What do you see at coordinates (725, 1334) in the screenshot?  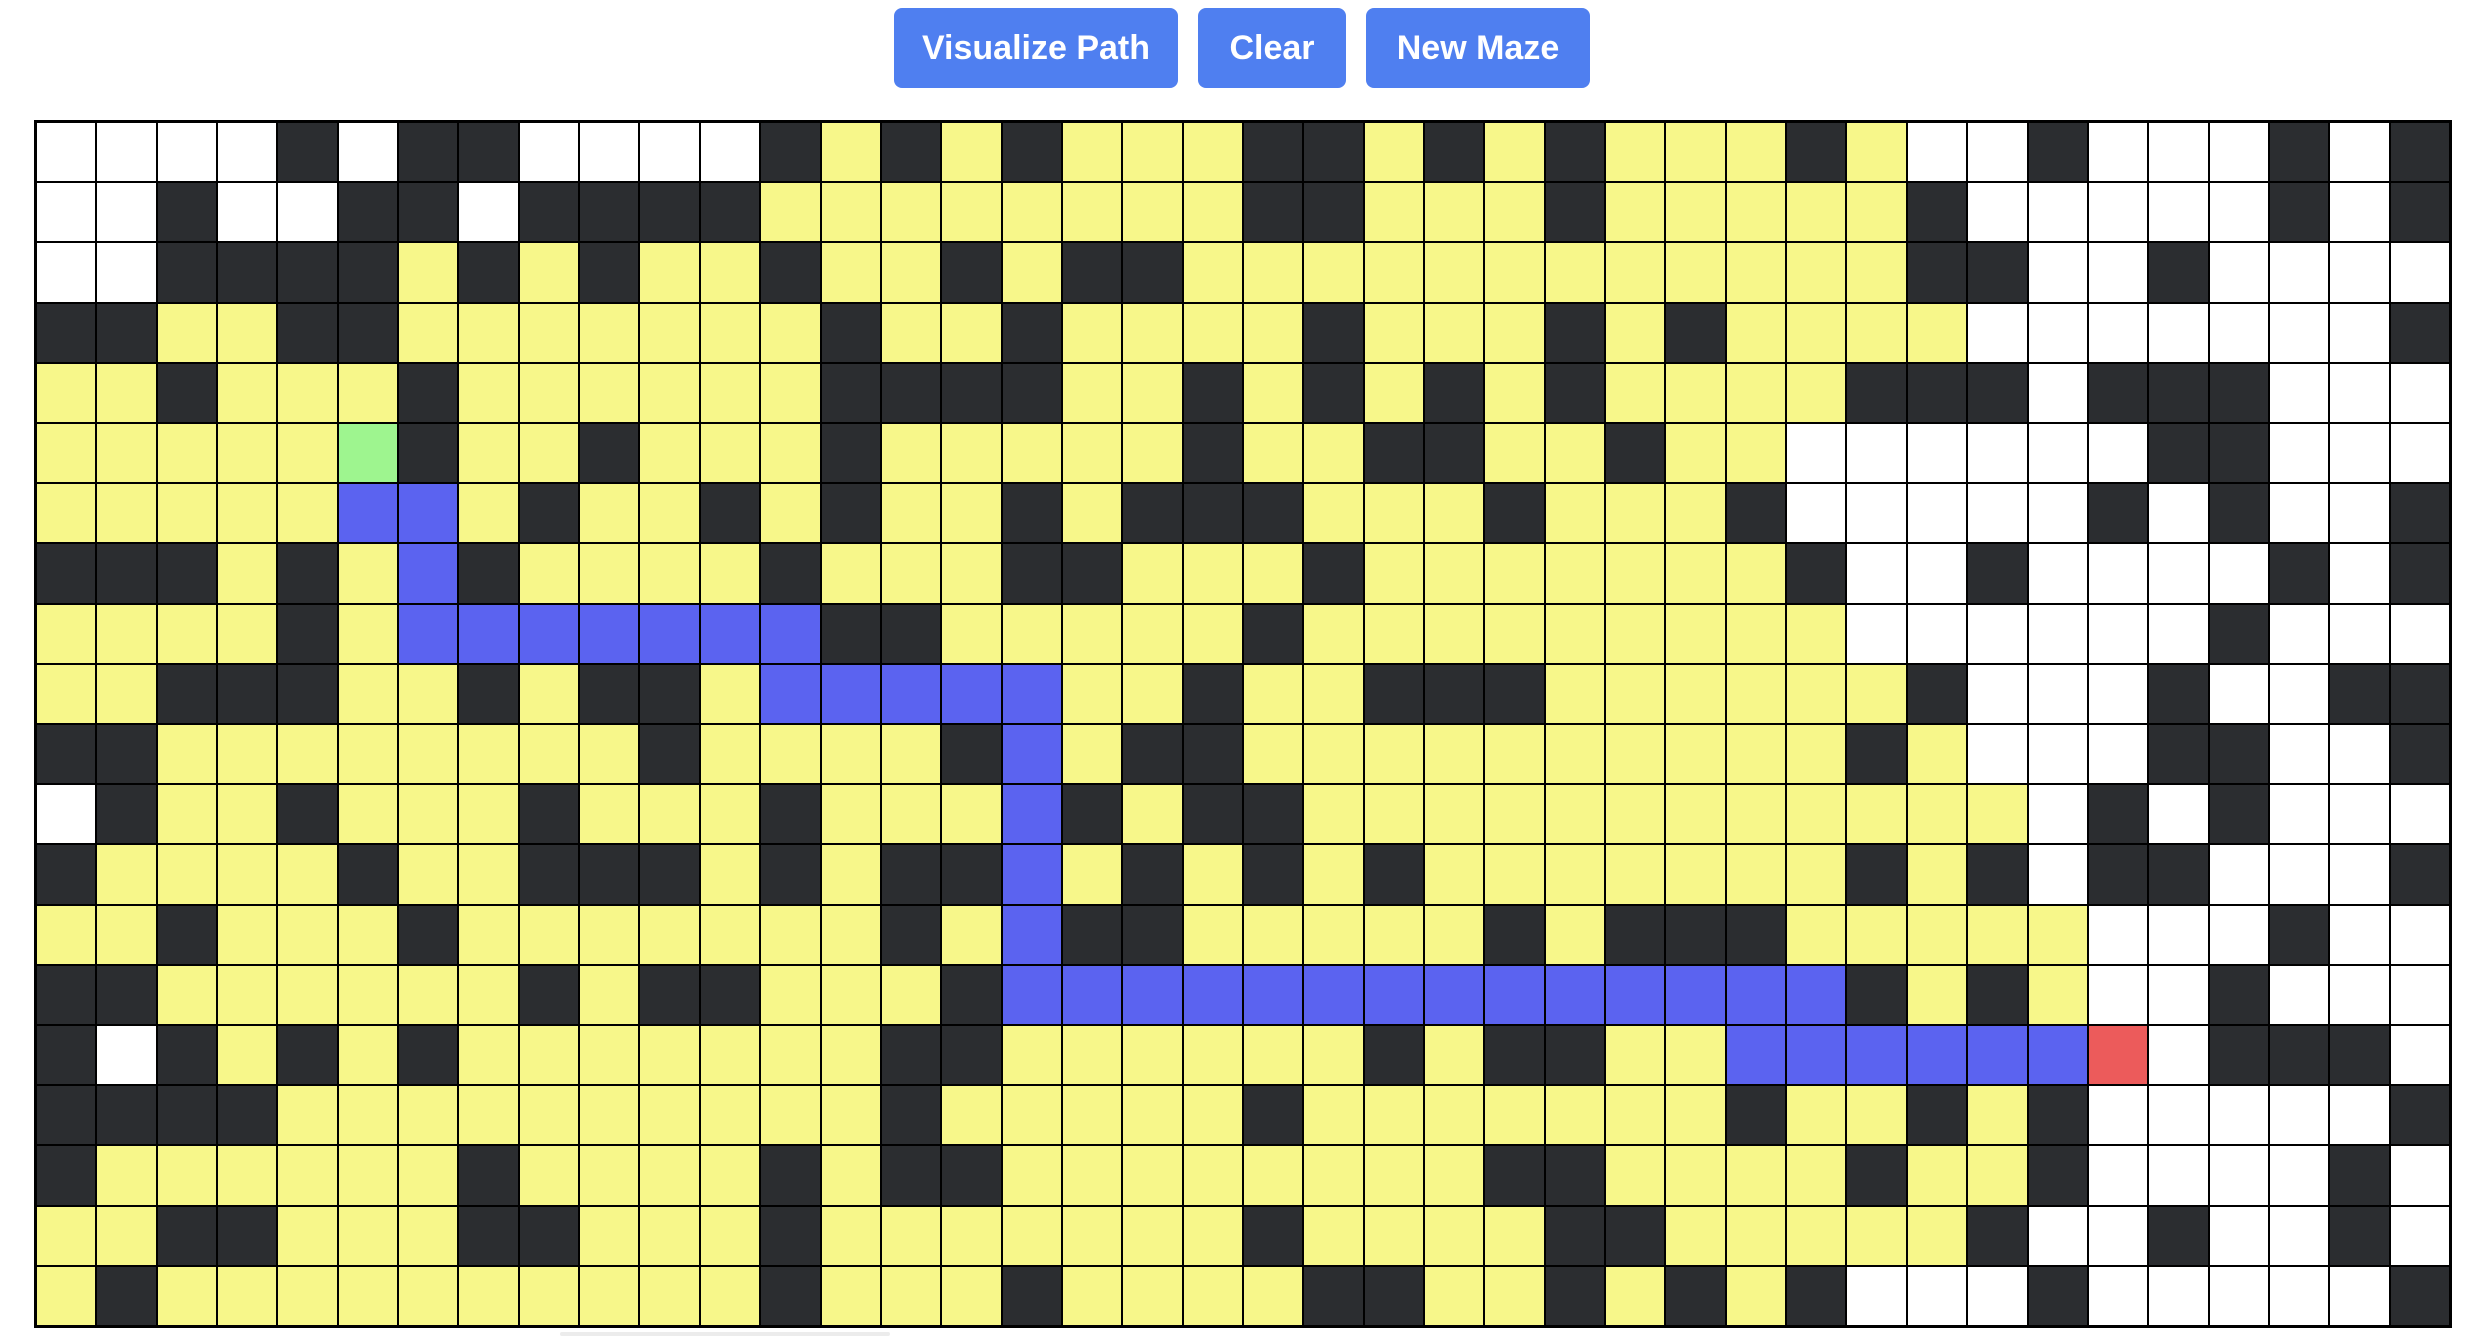 I see `scrollbar` at bounding box center [725, 1334].